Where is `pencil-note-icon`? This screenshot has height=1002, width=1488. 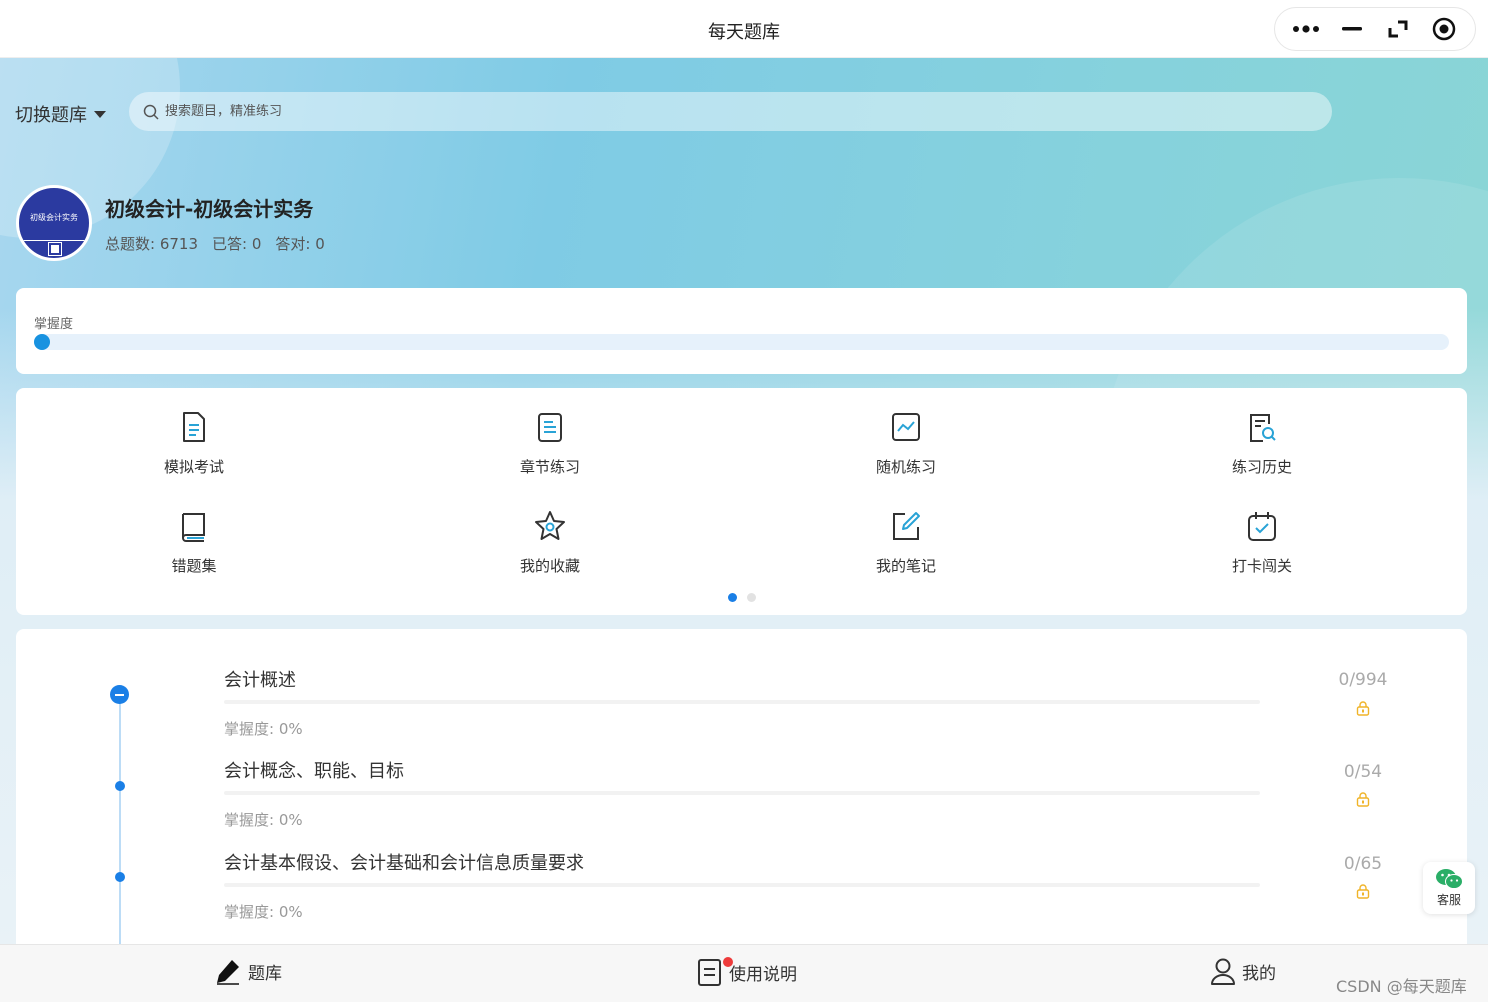
pencil-note-icon is located at coordinates (906, 526).